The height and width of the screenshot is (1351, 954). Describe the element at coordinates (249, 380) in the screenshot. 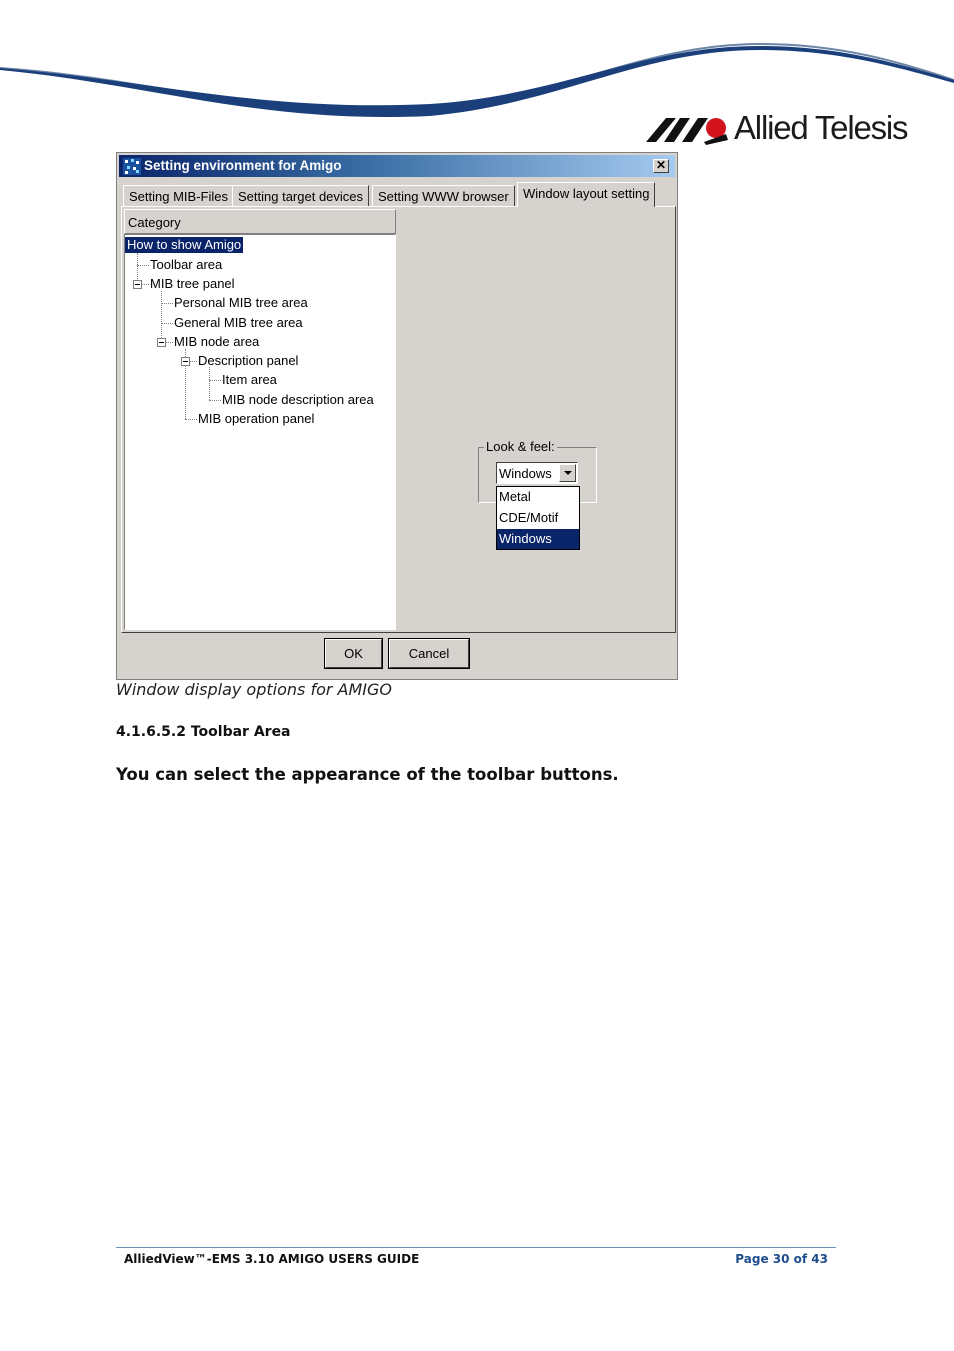

I see `tree-node-item-area: Item area` at that location.